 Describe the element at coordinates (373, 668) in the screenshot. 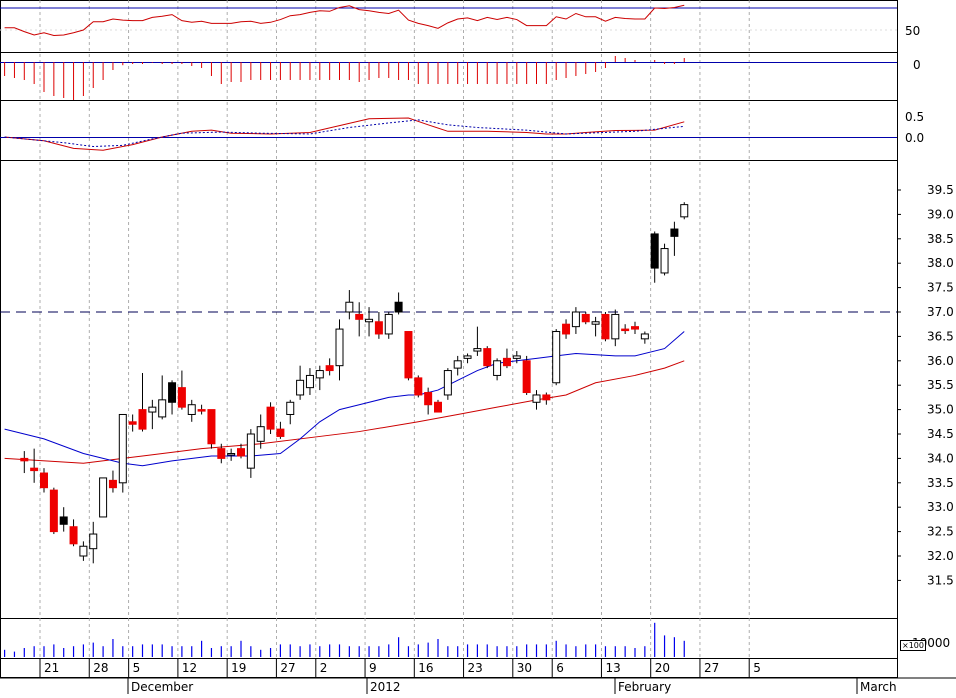

I see `day-label: 9` at that location.